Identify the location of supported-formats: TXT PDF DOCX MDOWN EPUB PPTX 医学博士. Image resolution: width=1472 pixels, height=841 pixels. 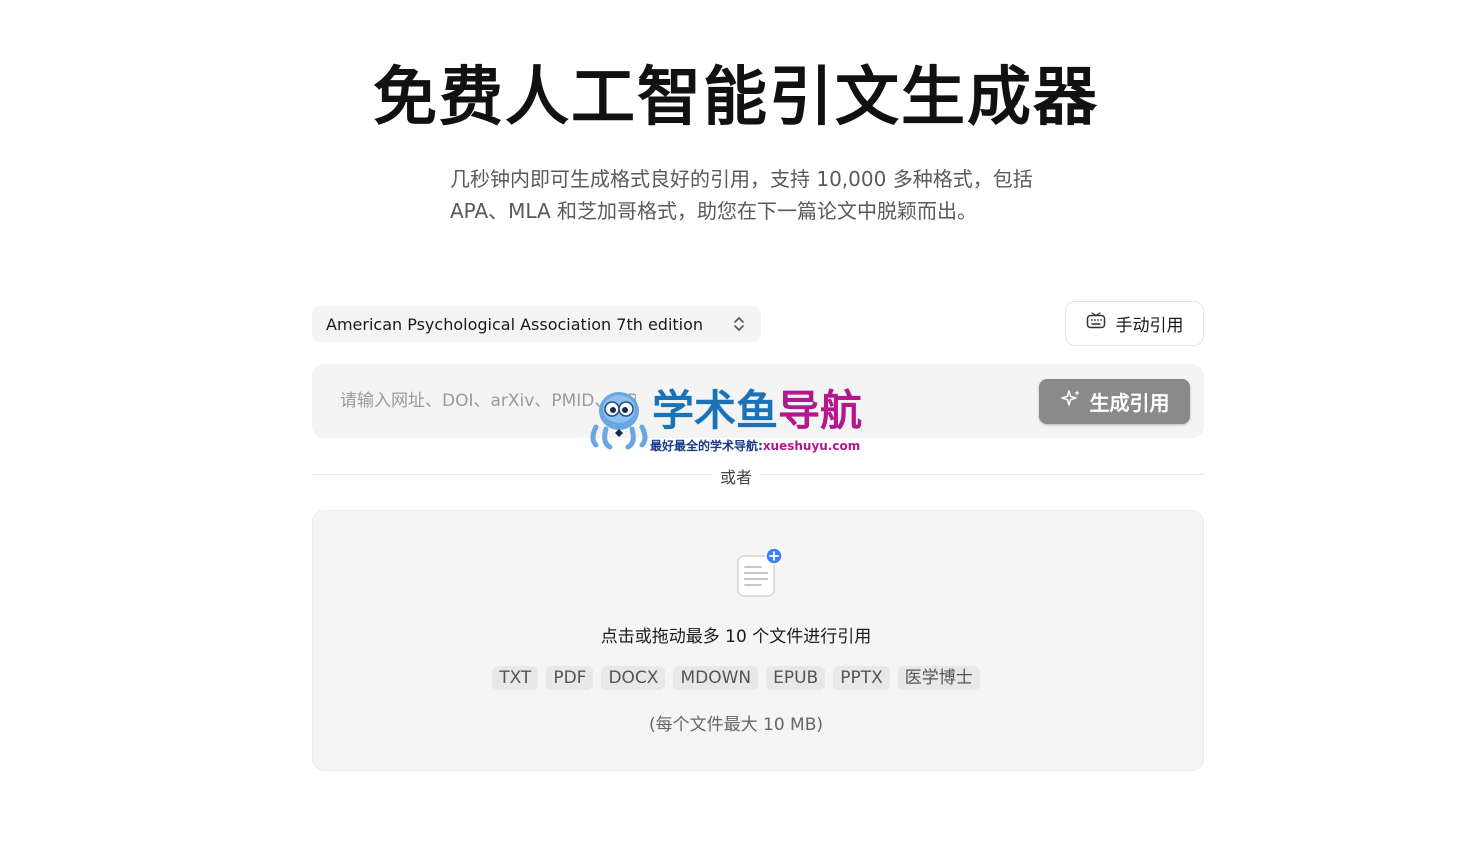
(736, 678).